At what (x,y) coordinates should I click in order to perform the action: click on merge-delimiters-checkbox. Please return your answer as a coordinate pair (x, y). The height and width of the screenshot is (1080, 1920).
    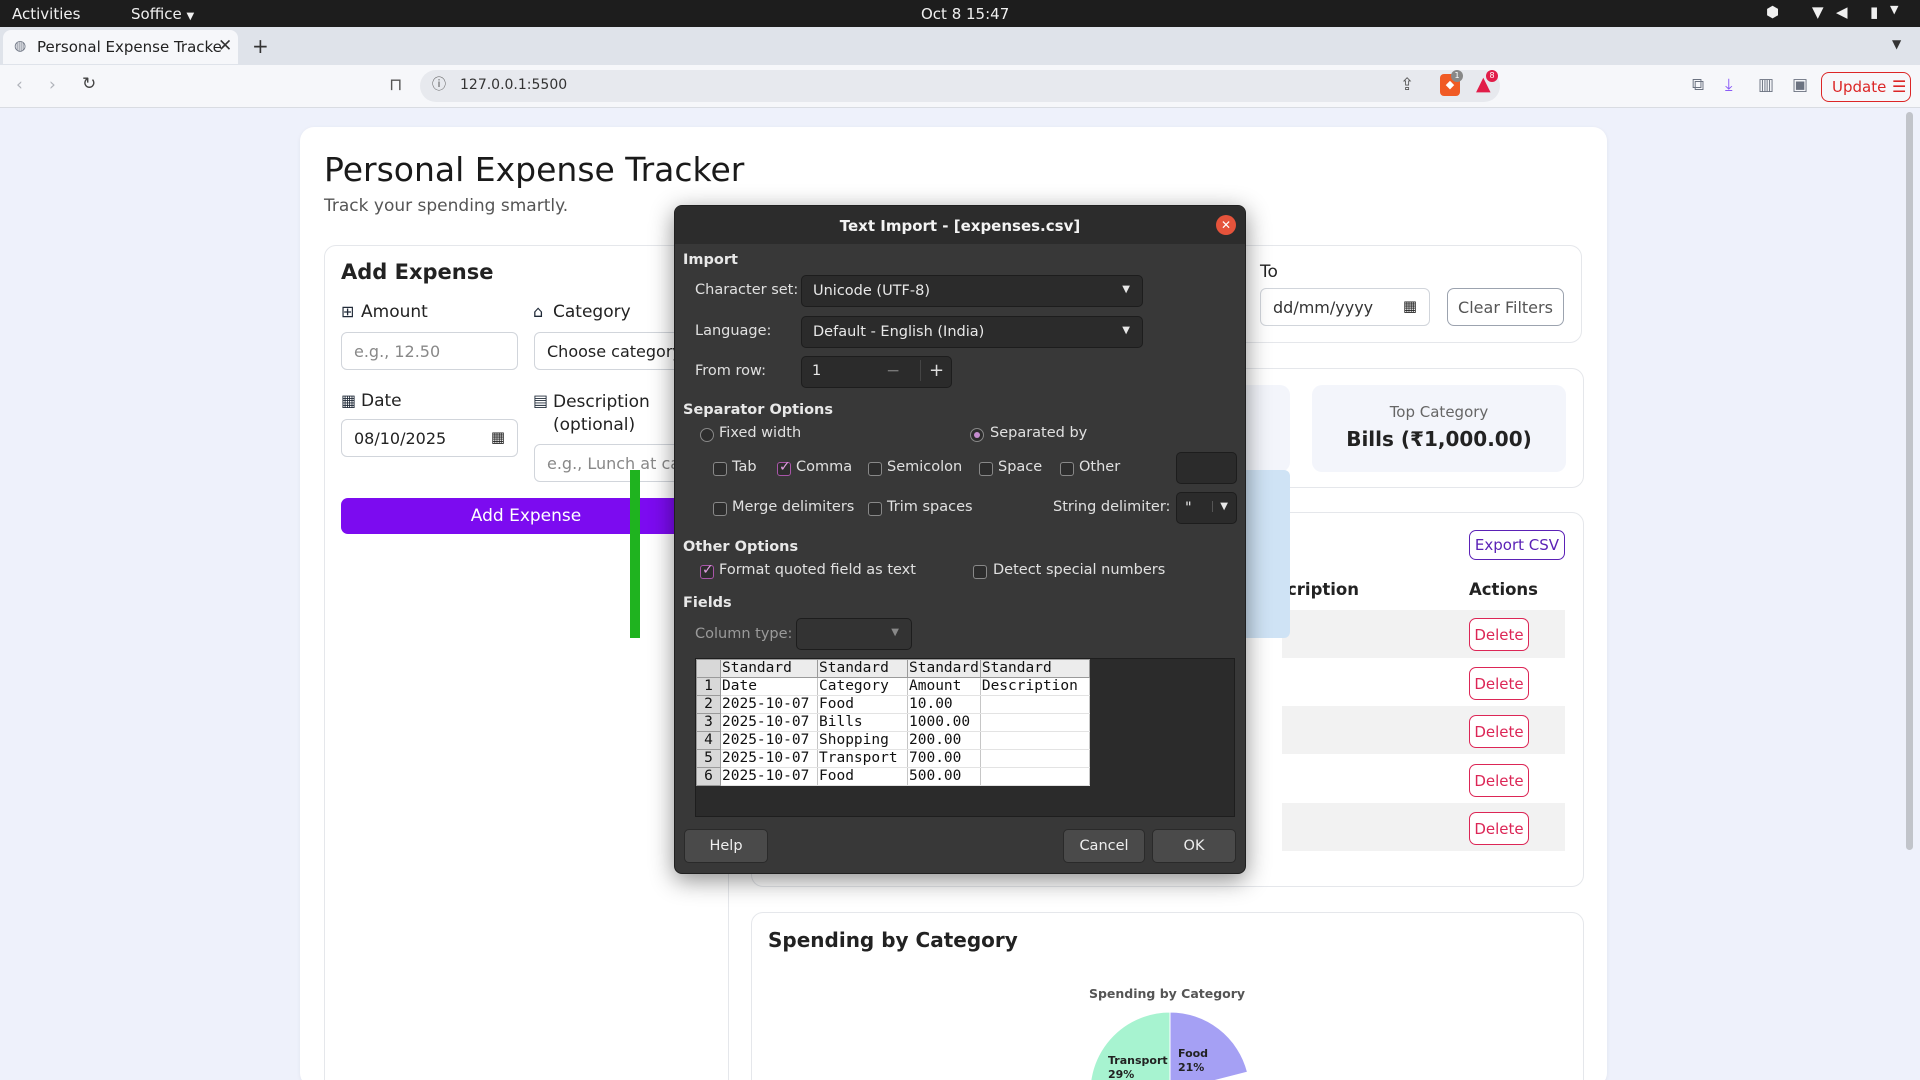
    Looking at the image, I should click on (720, 509).